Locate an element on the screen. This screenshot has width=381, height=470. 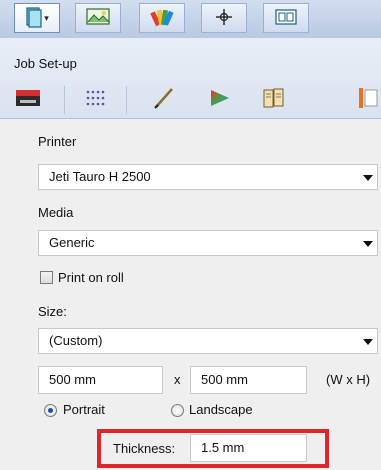
color-triangle-icon is located at coordinates (220, 99).